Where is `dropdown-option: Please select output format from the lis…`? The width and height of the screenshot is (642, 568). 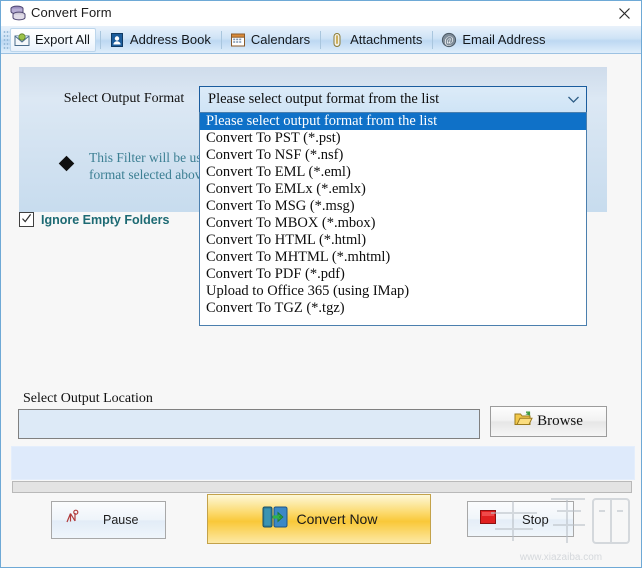
dropdown-option: Please select output format from the lis… is located at coordinates (393, 121).